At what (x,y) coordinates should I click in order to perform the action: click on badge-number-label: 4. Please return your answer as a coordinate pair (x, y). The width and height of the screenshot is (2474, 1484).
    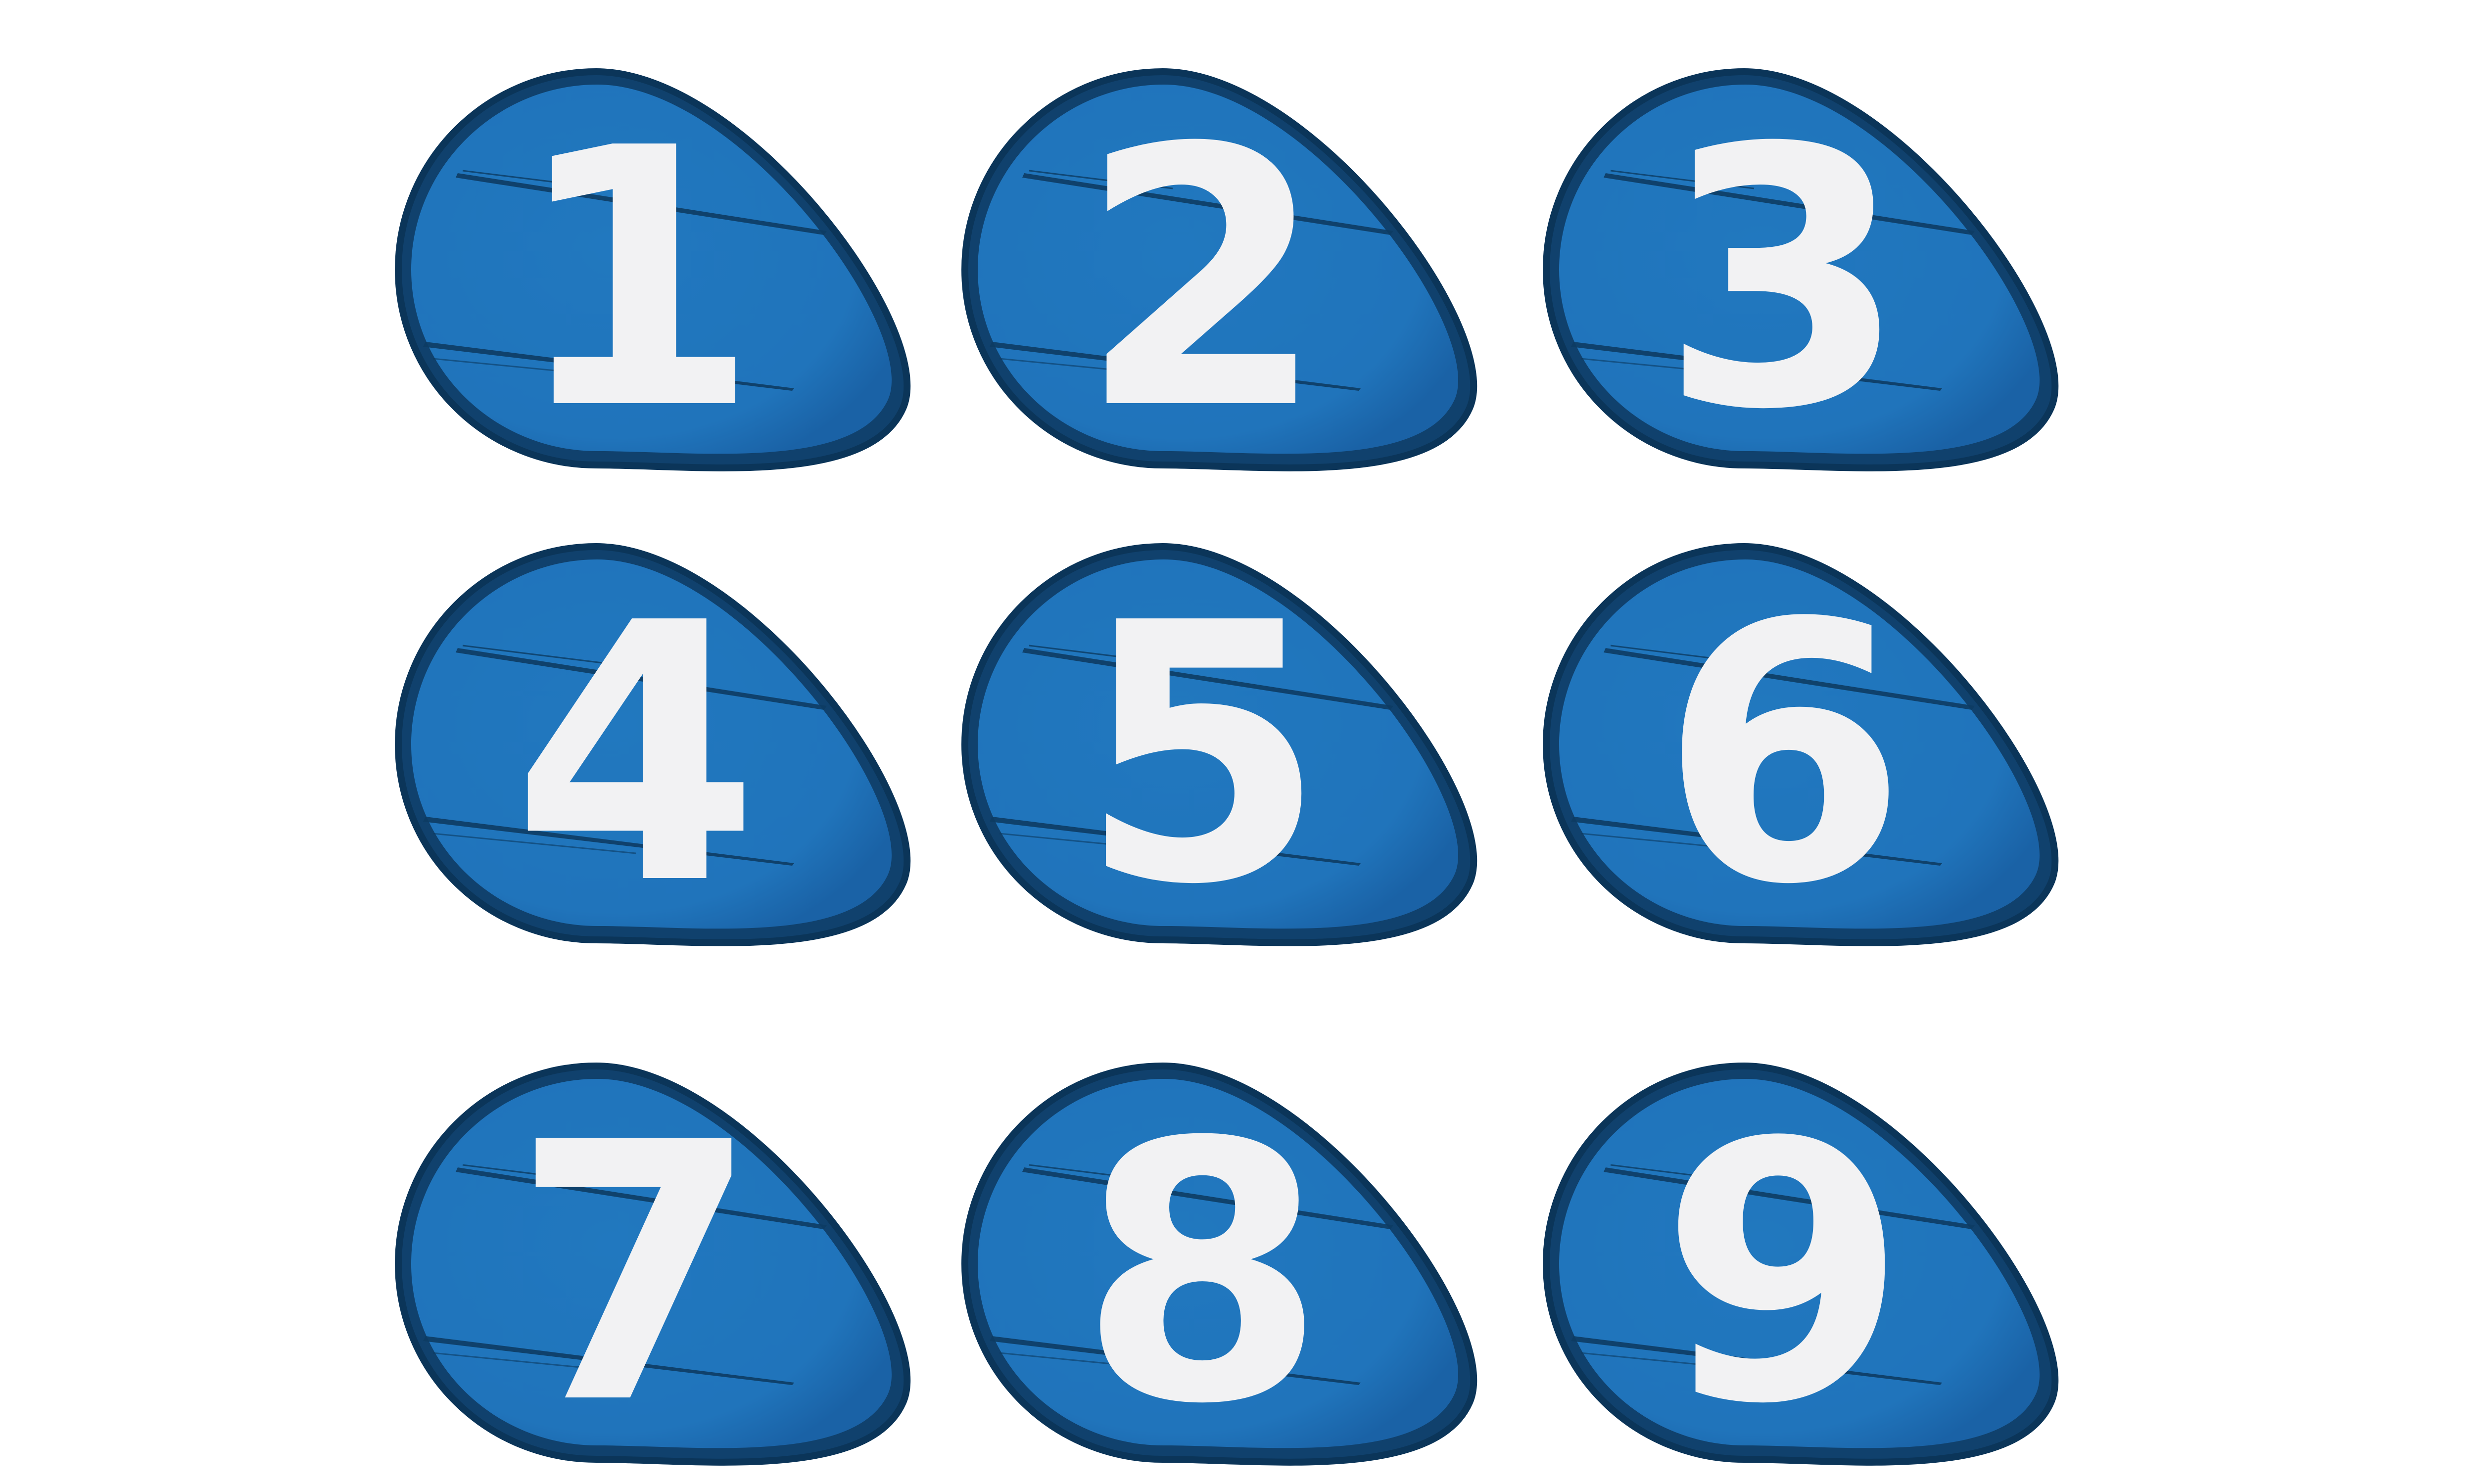
    Looking at the image, I should click on (636, 755).